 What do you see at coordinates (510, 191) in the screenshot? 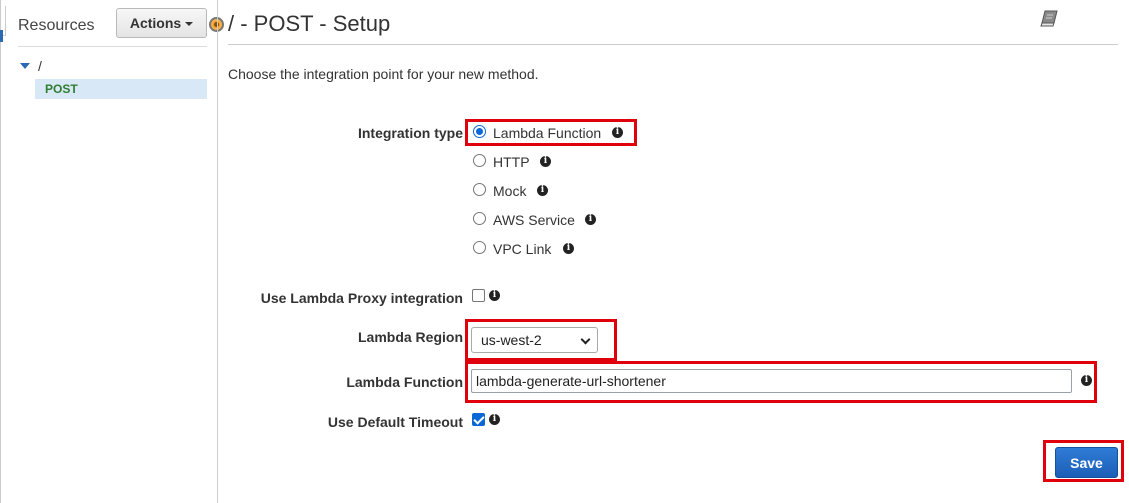
I see `option-mock-label: Mock` at bounding box center [510, 191].